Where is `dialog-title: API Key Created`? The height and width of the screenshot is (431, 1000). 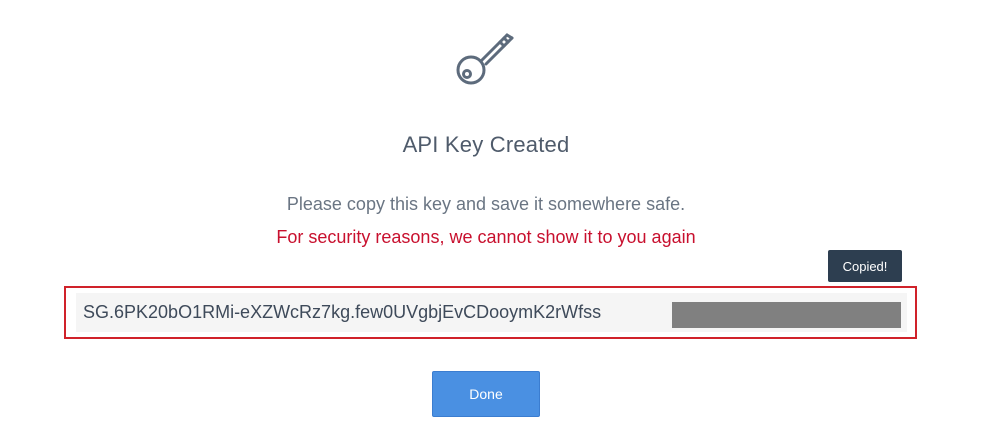
dialog-title: API Key Created is located at coordinates (486, 144).